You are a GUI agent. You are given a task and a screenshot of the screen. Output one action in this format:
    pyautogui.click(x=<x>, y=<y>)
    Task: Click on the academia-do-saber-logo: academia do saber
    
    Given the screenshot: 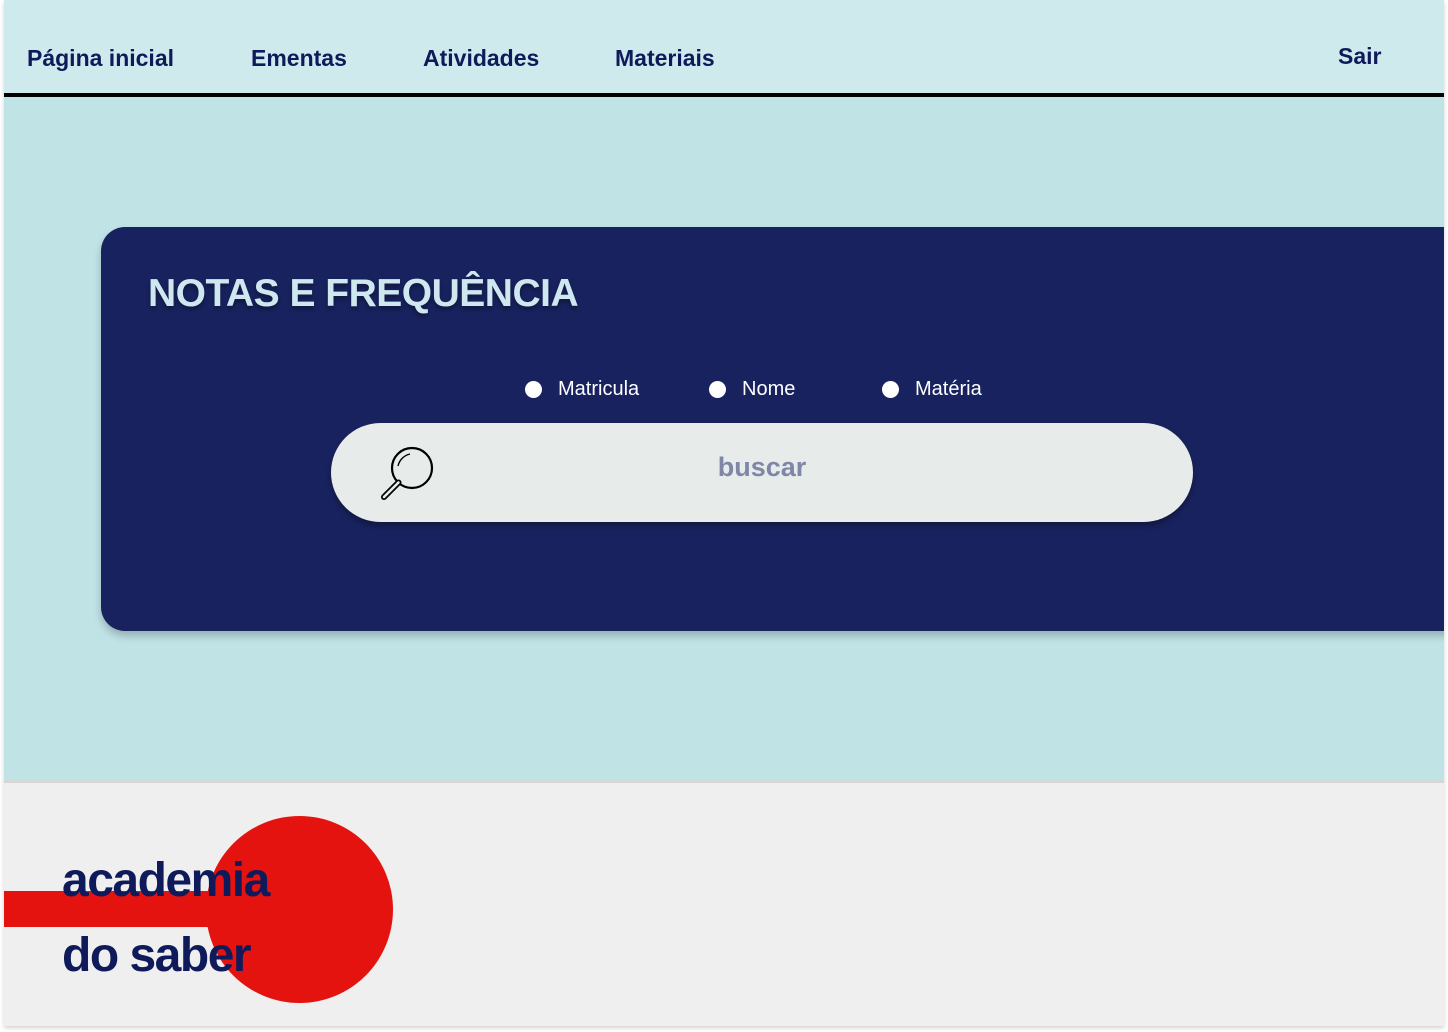 What is the action you would take?
    pyautogui.click(x=214, y=904)
    